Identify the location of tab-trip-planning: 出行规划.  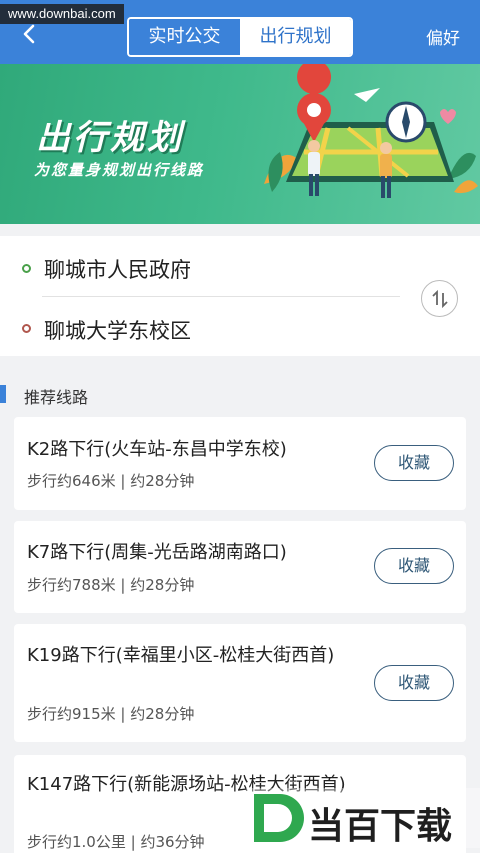
(295, 37).